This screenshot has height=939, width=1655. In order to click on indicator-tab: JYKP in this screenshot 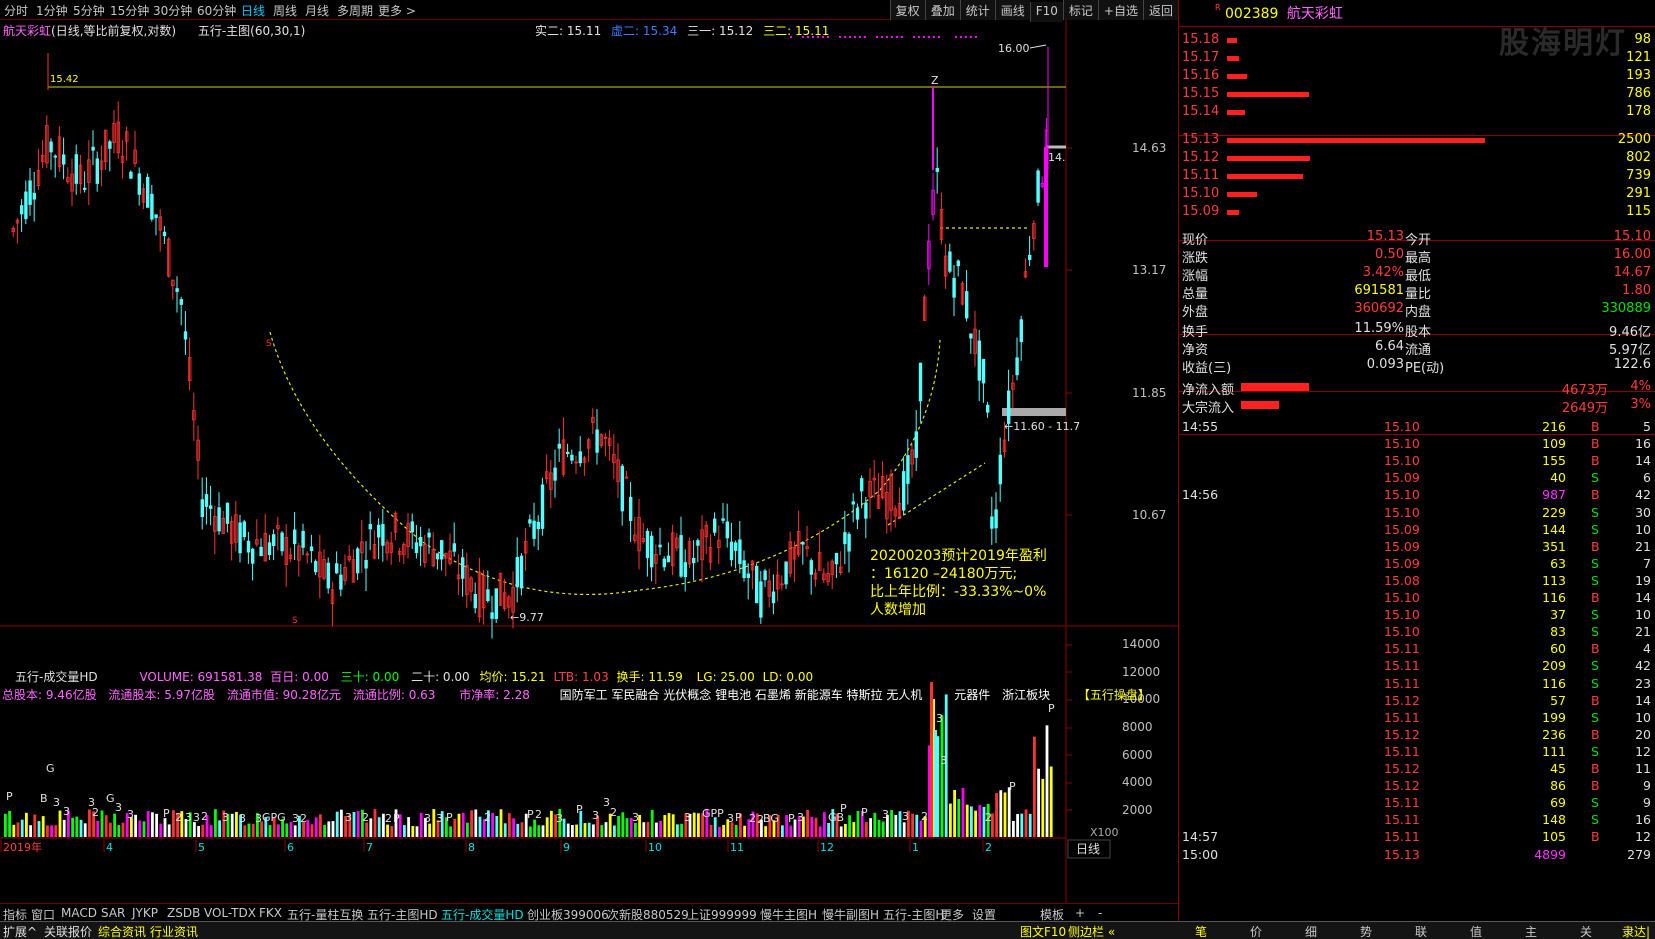, I will do `click(145, 913)`.